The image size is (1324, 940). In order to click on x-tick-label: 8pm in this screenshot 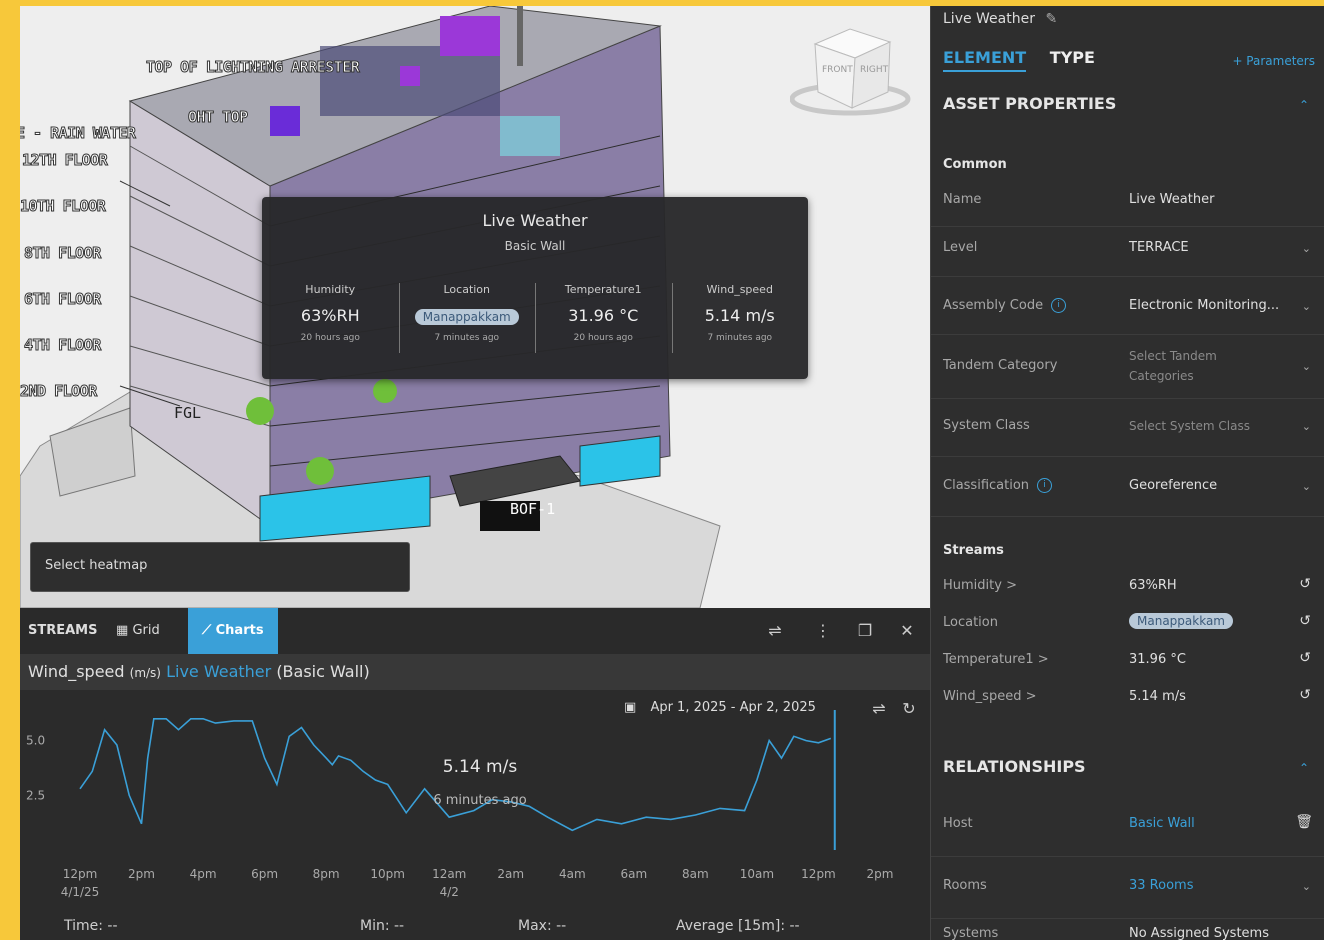, I will do `click(326, 874)`.